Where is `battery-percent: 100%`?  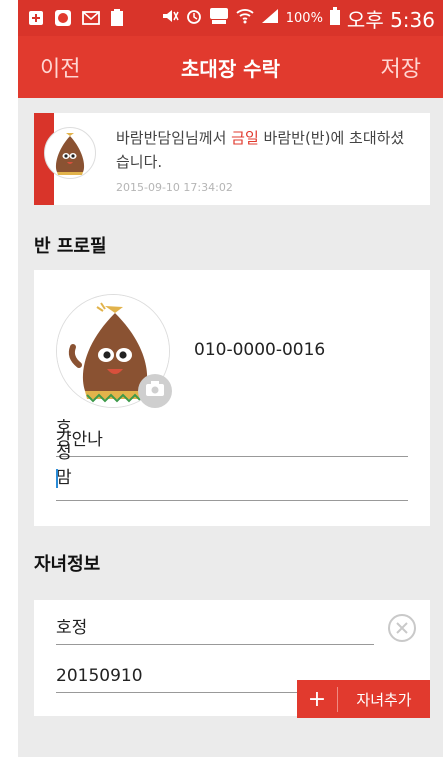
battery-percent: 100% is located at coordinates (304, 18).